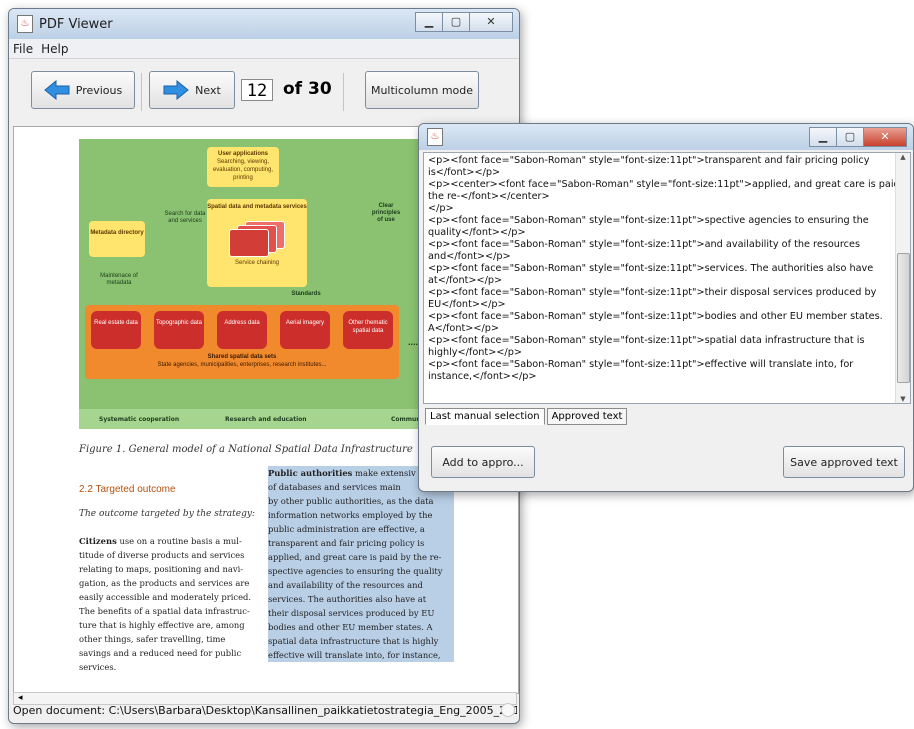 This screenshot has width=914, height=729. What do you see at coordinates (242, 330) in the screenshot?
I see `data-set-address: Address data` at bounding box center [242, 330].